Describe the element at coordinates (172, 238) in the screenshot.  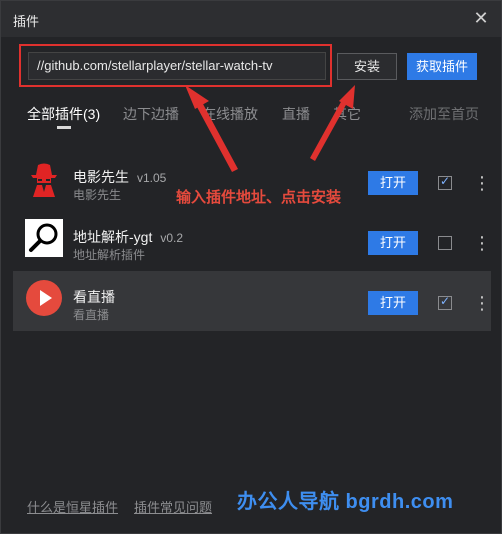
I see `plugin-version: v0.2` at that location.